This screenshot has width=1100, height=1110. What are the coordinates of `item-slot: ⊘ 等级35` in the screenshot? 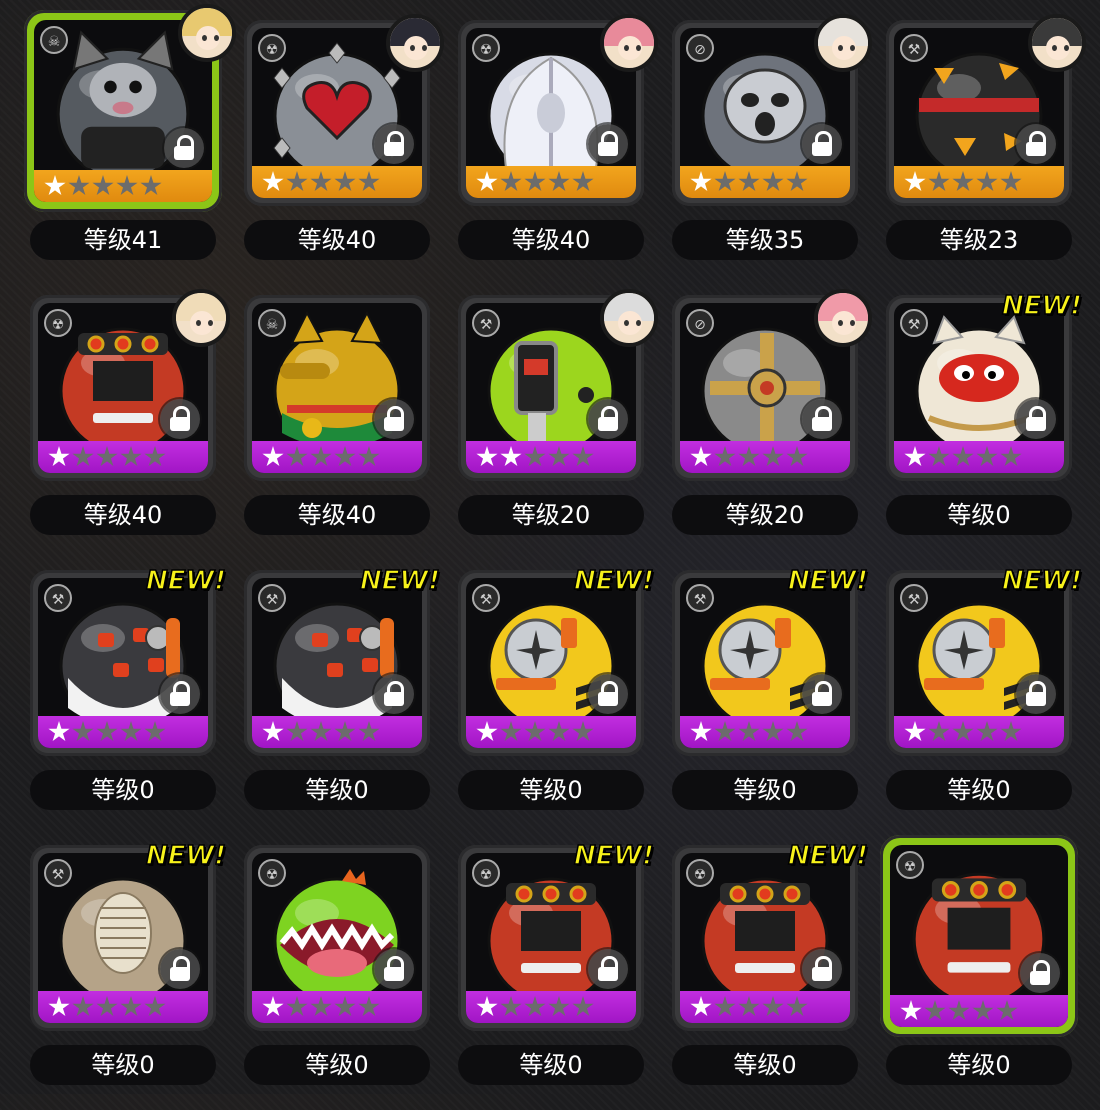 It's located at (772, 147).